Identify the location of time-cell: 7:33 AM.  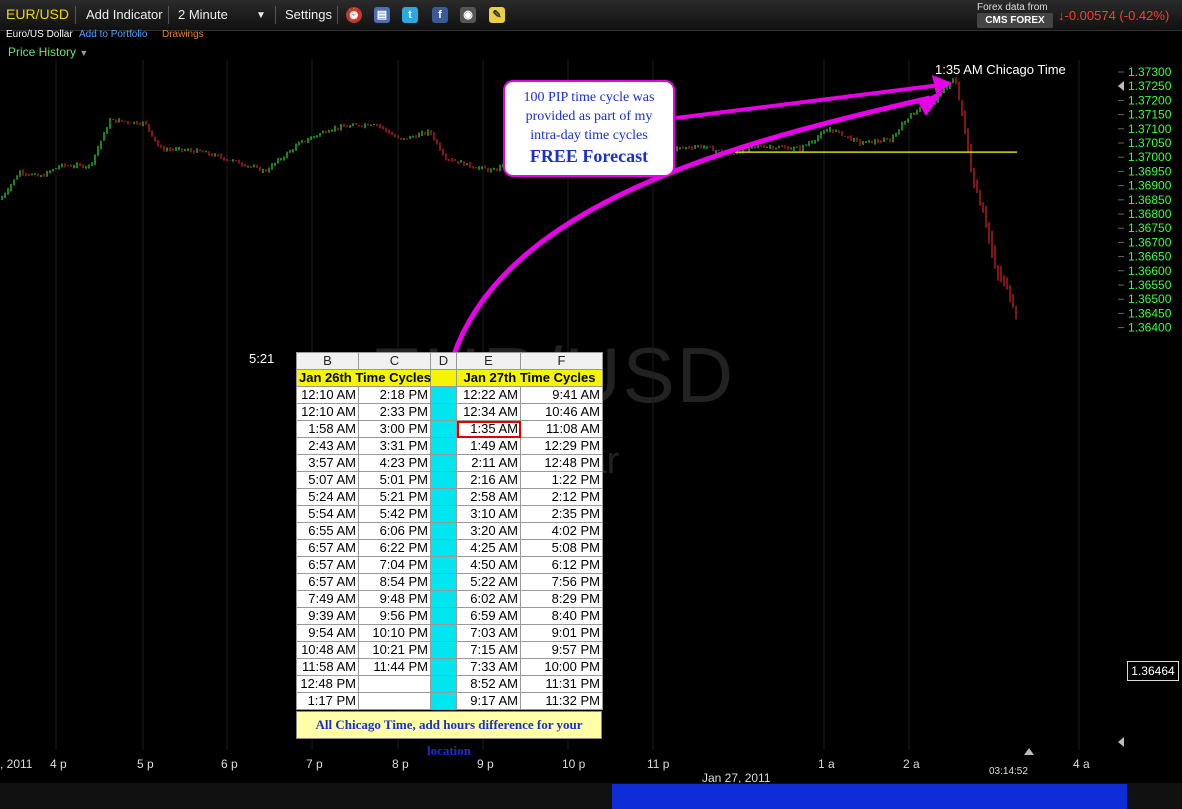
(488, 667).